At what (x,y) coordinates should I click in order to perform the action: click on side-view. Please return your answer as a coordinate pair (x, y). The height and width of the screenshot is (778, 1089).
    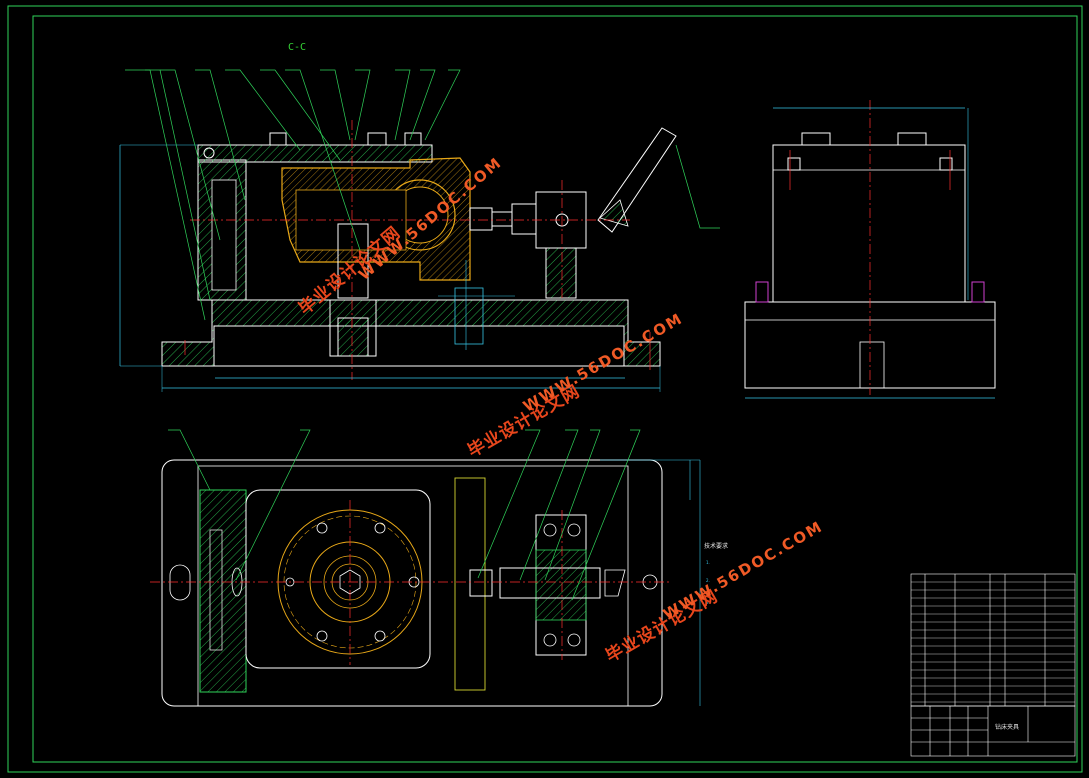
    Looking at the image, I should click on (870, 249).